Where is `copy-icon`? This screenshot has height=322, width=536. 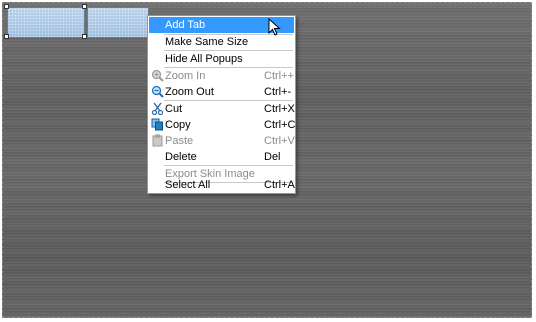
copy-icon is located at coordinates (157, 124).